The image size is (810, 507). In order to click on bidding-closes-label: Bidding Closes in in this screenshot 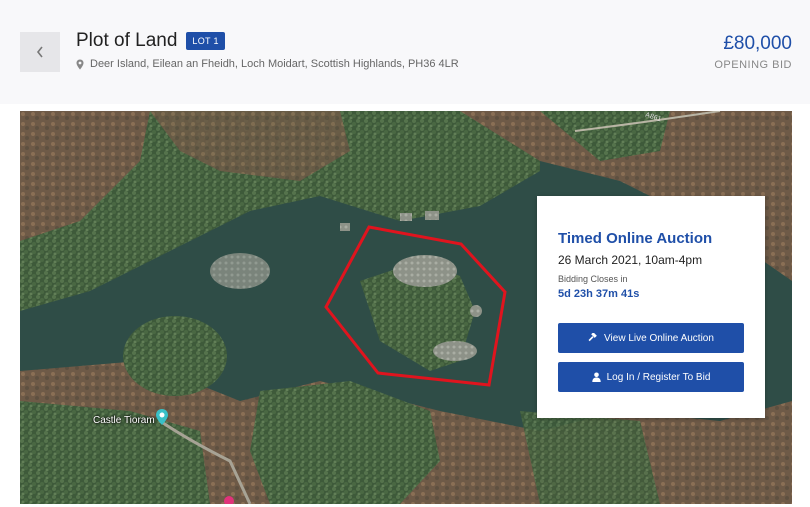, I will do `click(593, 279)`.